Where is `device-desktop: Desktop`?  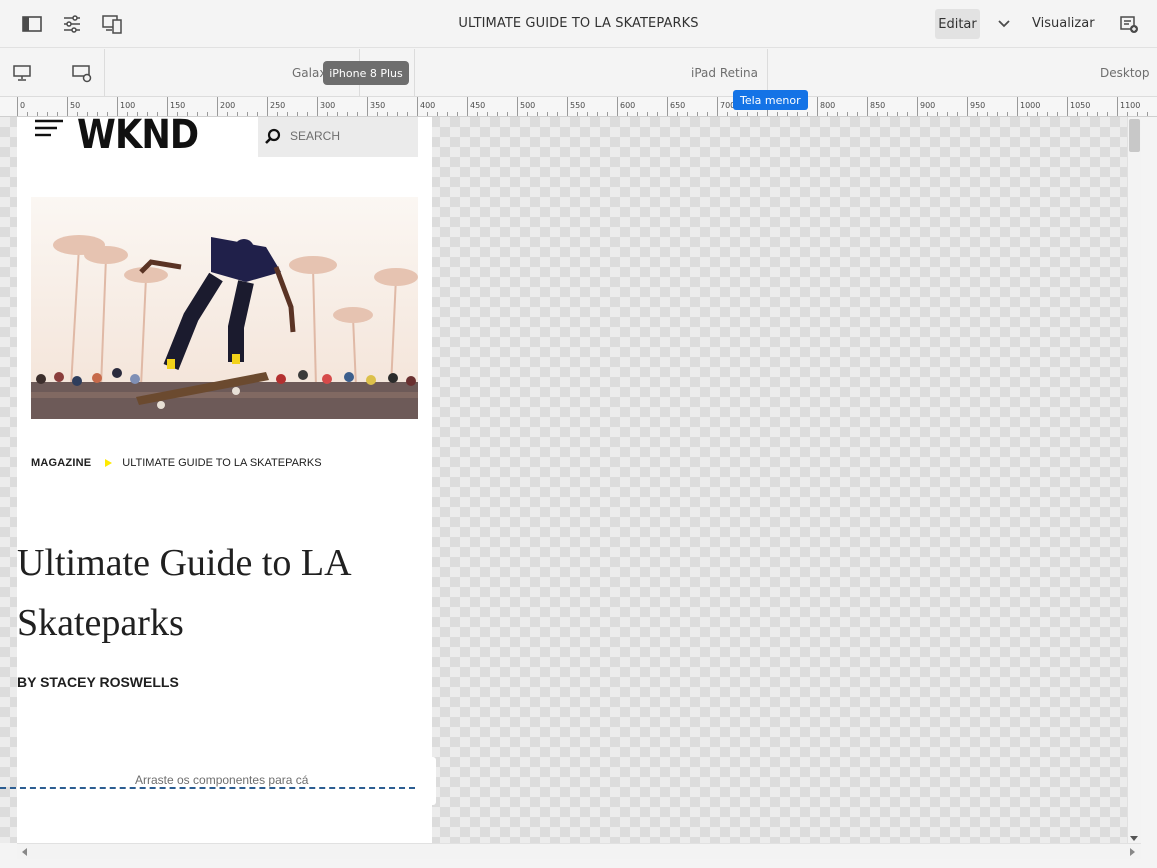 device-desktop: Desktop is located at coordinates (1125, 73).